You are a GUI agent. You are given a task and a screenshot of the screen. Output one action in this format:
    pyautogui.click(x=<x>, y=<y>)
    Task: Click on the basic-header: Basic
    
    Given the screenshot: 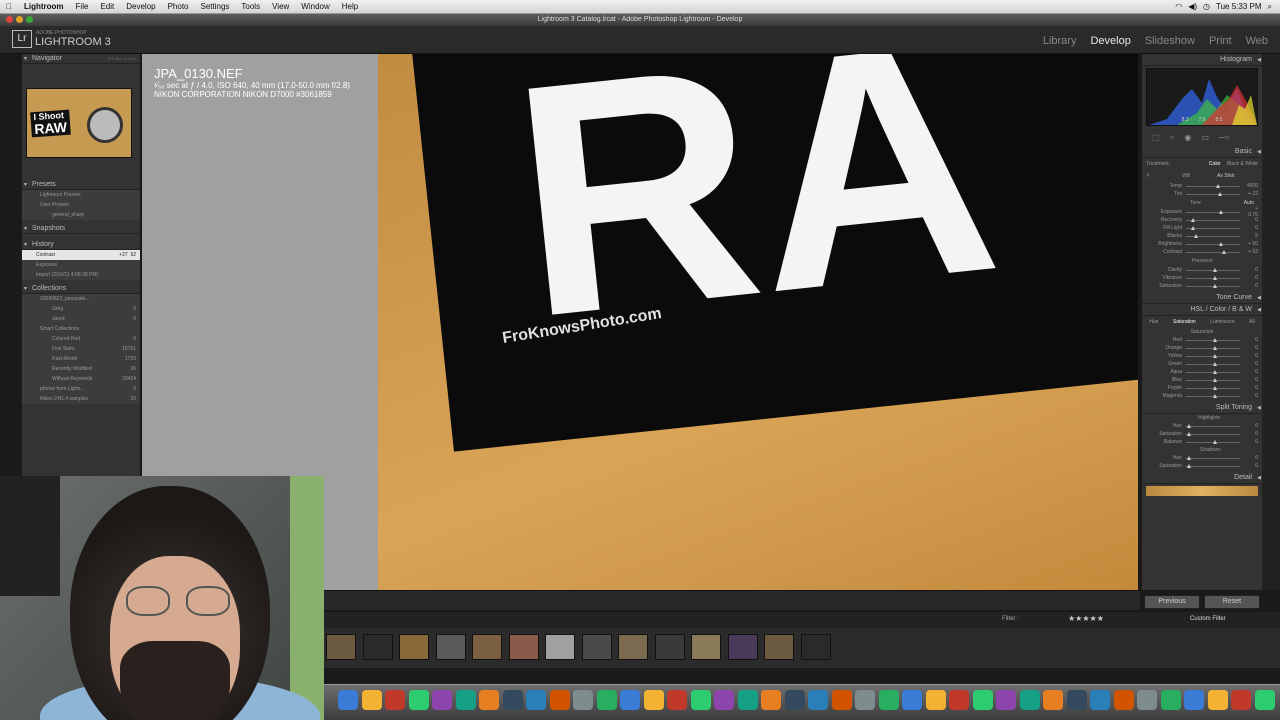 What is the action you would take?
    pyautogui.click(x=1202, y=152)
    